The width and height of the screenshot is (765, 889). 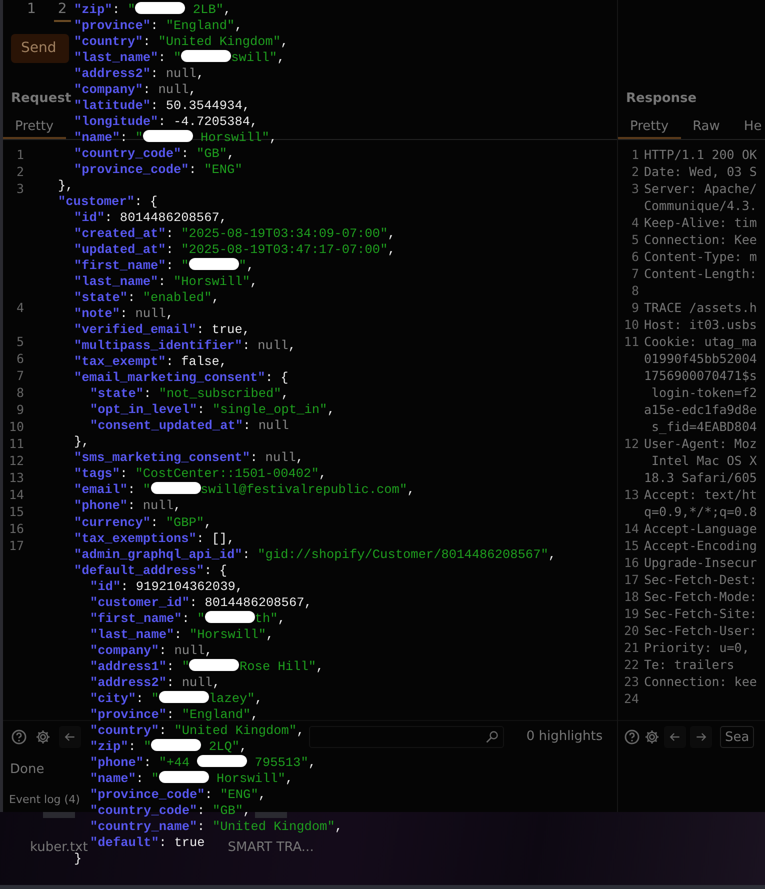 What do you see at coordinates (700, 579) in the screenshot?
I see `code-line: Sec-Fetch-Dest:` at bounding box center [700, 579].